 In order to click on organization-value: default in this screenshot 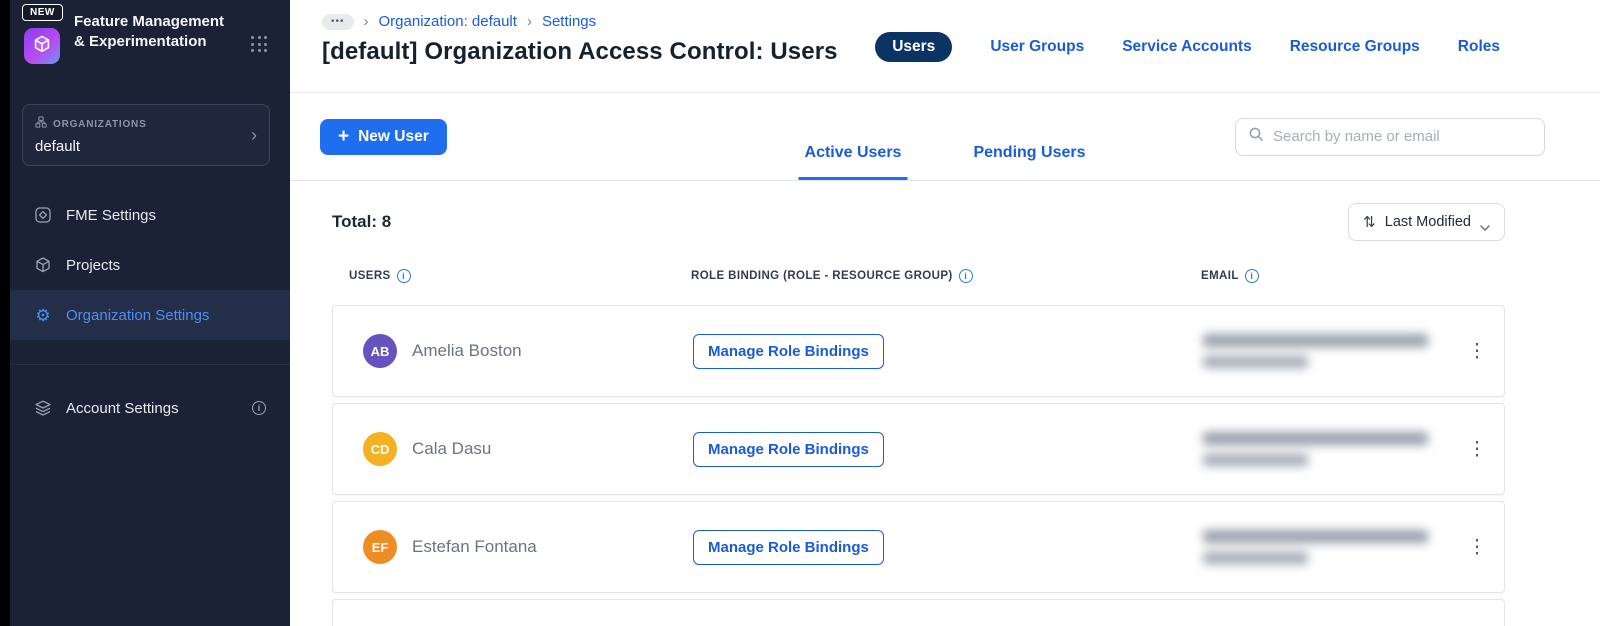, I will do `click(58, 146)`.